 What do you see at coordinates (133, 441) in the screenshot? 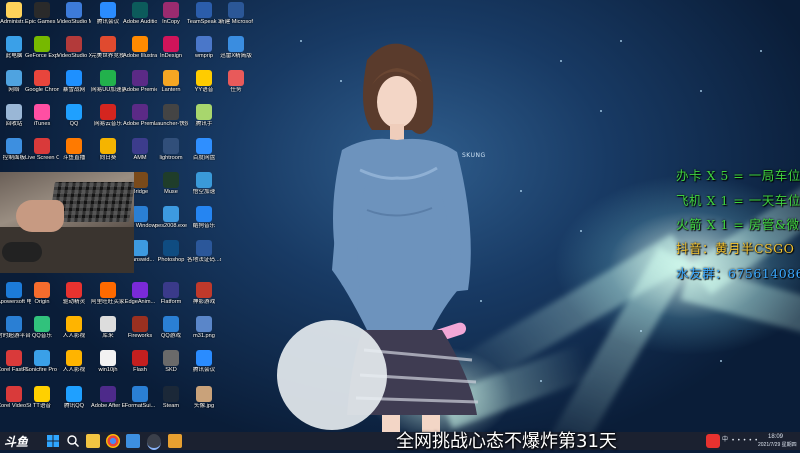
I see `window-app-icon` at bounding box center [133, 441].